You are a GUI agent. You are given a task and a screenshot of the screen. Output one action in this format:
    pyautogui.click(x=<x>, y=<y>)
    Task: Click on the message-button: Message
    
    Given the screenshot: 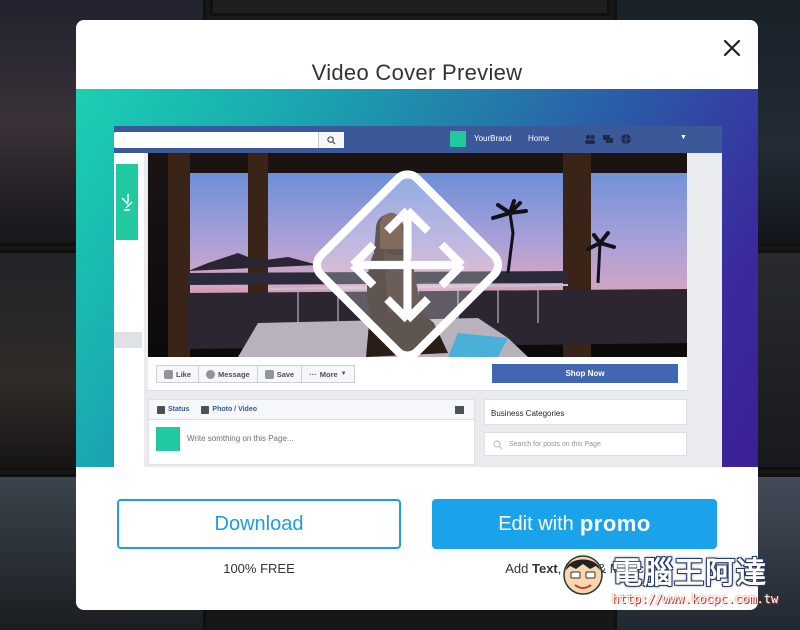 What is the action you would take?
    pyautogui.click(x=228, y=374)
    